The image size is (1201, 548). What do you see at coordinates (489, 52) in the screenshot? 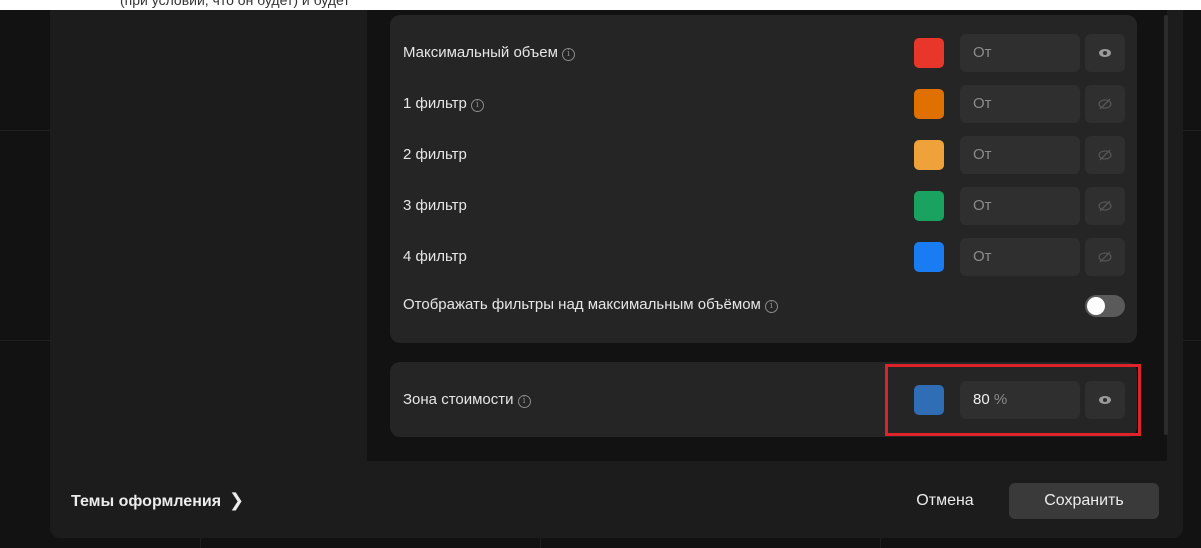
I see `filter-label: Максимальный объем i` at bounding box center [489, 52].